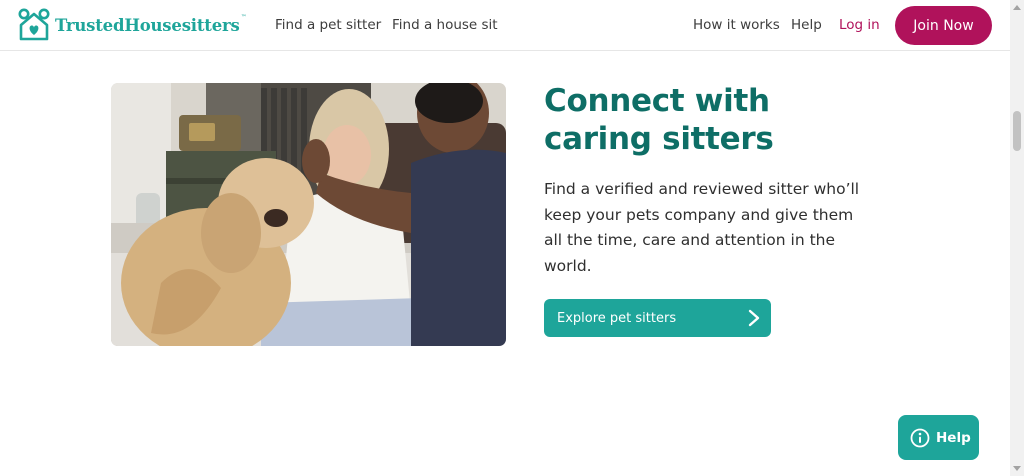 Image resolution: width=1024 pixels, height=476 pixels. Describe the element at coordinates (659, 120) in the screenshot. I see `hero-title: Connect with caring sitters` at that location.